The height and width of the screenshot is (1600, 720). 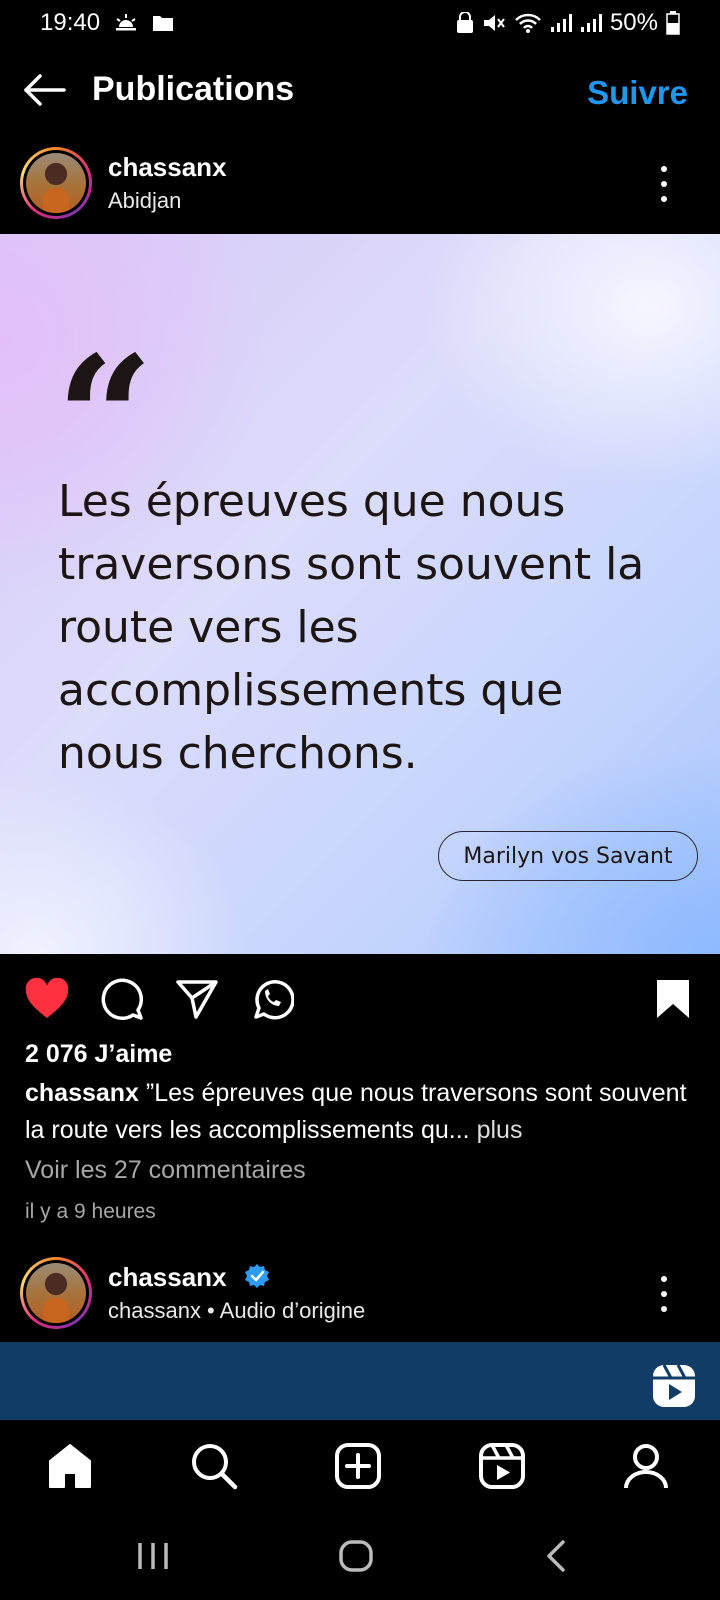 I want to click on next-post-audio: chassanx • Audio d’origine, so click(x=236, y=1311).